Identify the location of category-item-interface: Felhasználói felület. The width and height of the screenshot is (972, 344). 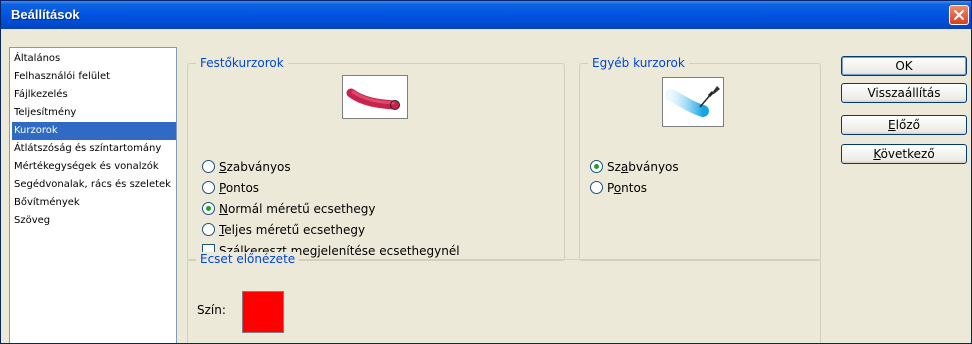
(94, 77).